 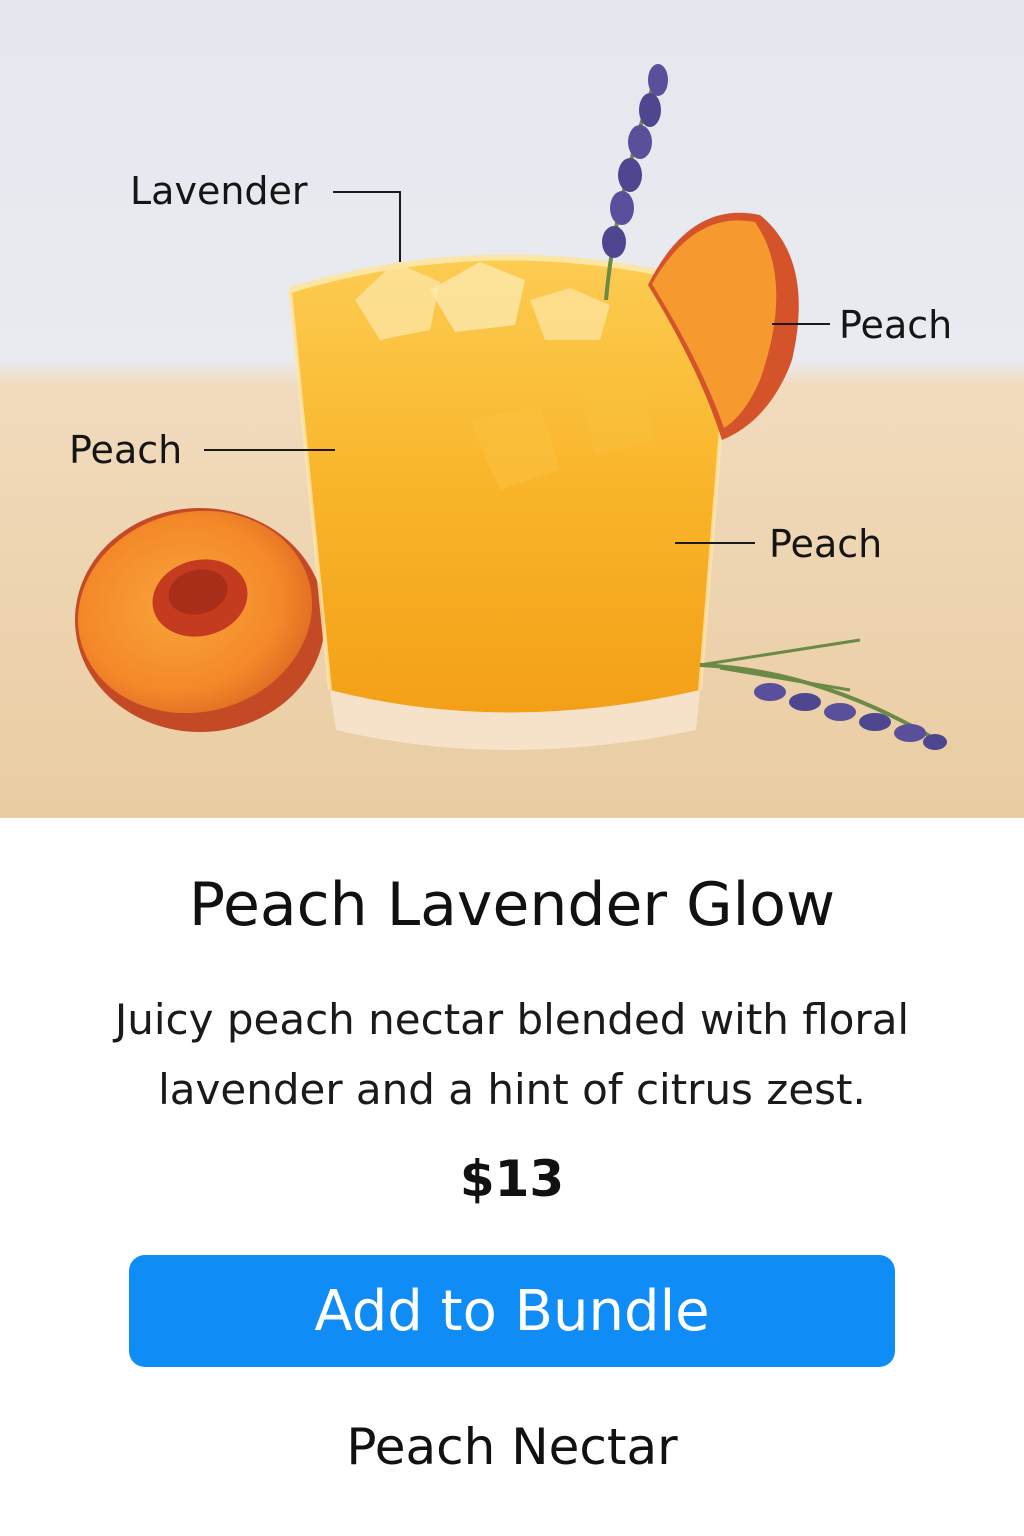 I want to click on product-title: Peach Lavender Glow, so click(x=512, y=905).